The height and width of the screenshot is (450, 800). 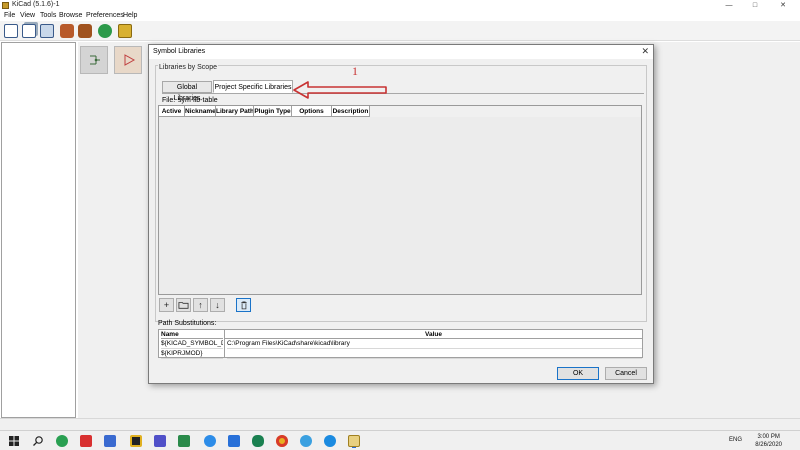 What do you see at coordinates (200, 111) in the screenshot?
I see `column-header-nickname: Nickname` at bounding box center [200, 111].